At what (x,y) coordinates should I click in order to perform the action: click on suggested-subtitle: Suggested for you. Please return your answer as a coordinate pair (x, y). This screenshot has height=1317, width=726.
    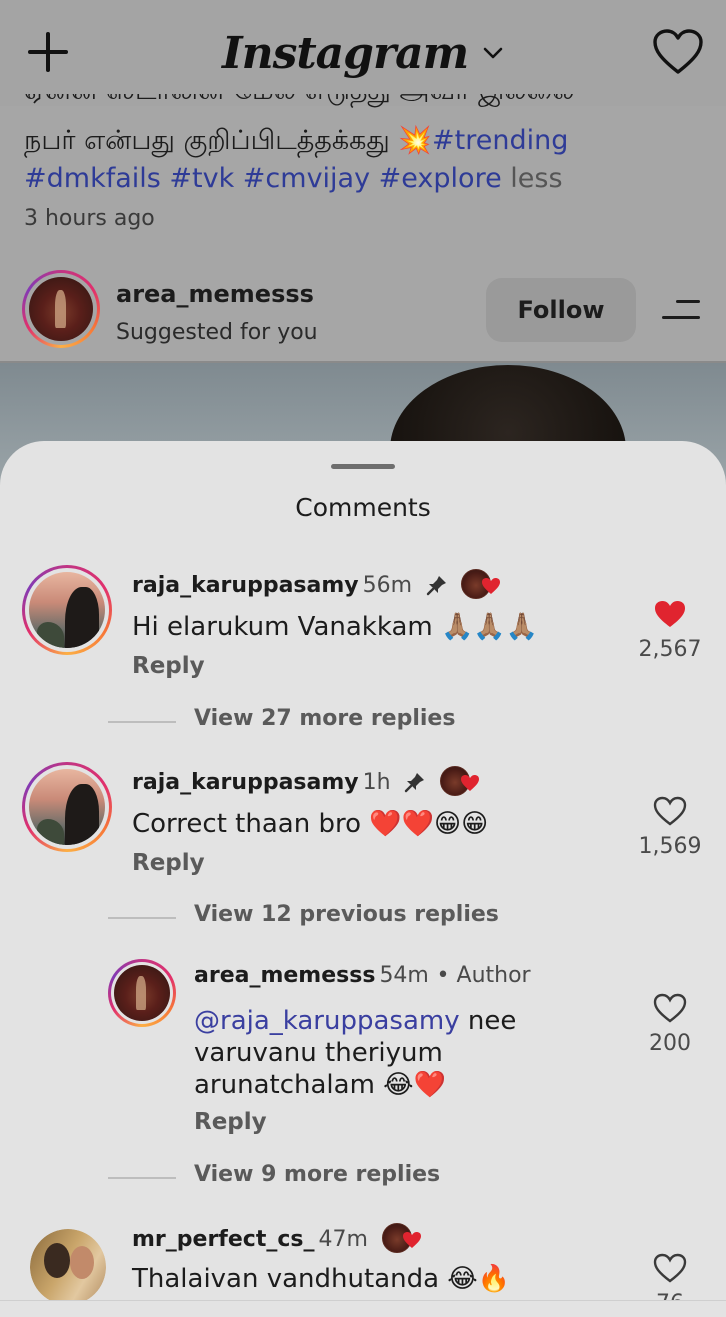
    Looking at the image, I should click on (217, 332).